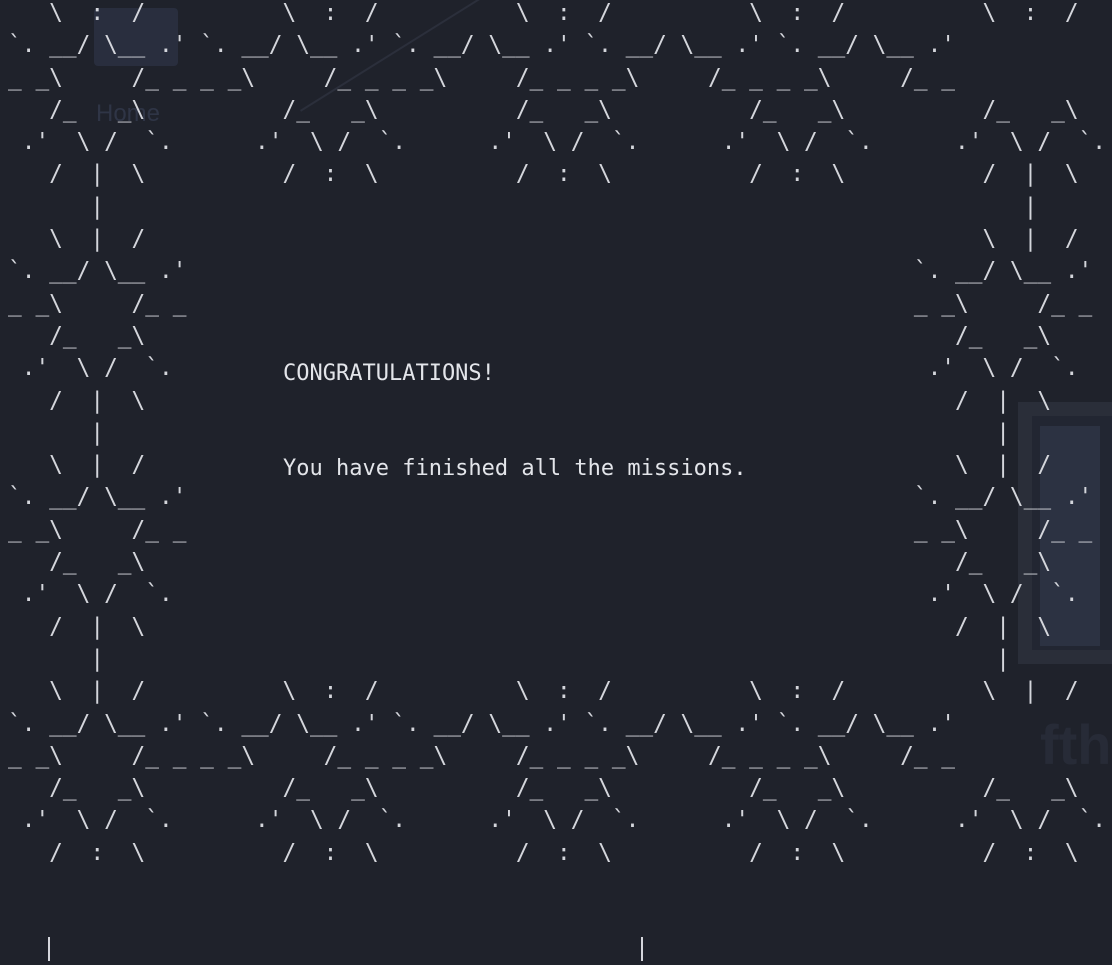 The image size is (1112, 965). What do you see at coordinates (389, 373) in the screenshot?
I see `congratulations-heading: CONGRATULATIONS!` at bounding box center [389, 373].